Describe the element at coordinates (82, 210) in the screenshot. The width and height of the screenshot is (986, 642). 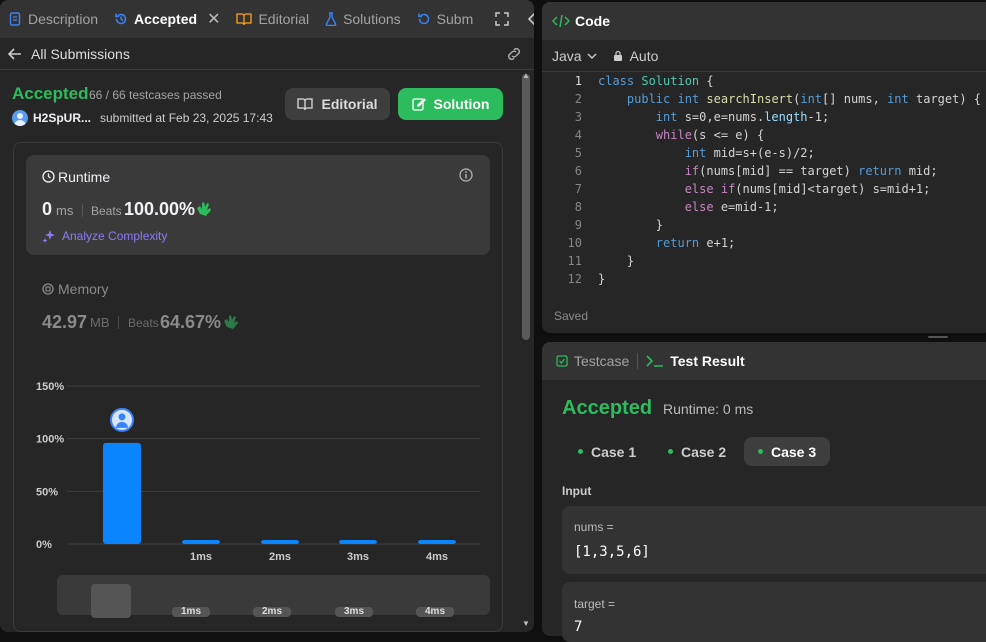
I see `stat-divider` at that location.